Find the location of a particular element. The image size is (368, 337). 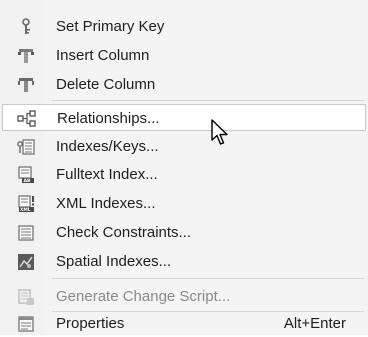

key-icon is located at coordinates (26, 26).